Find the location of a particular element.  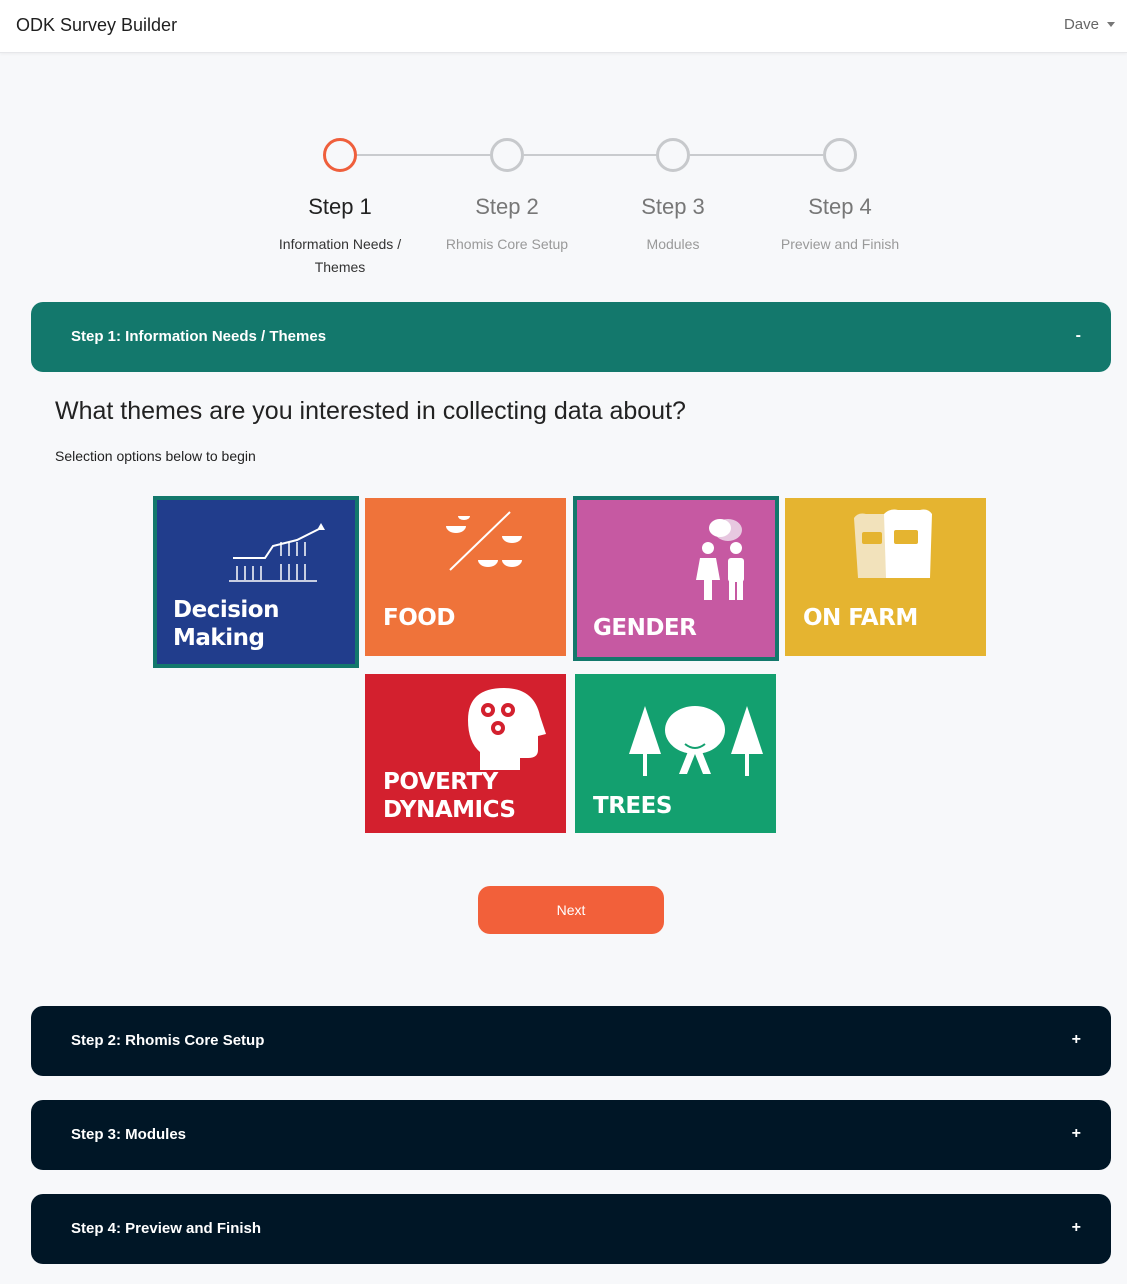

tile-label-line1: Decision is located at coordinates (226, 610).